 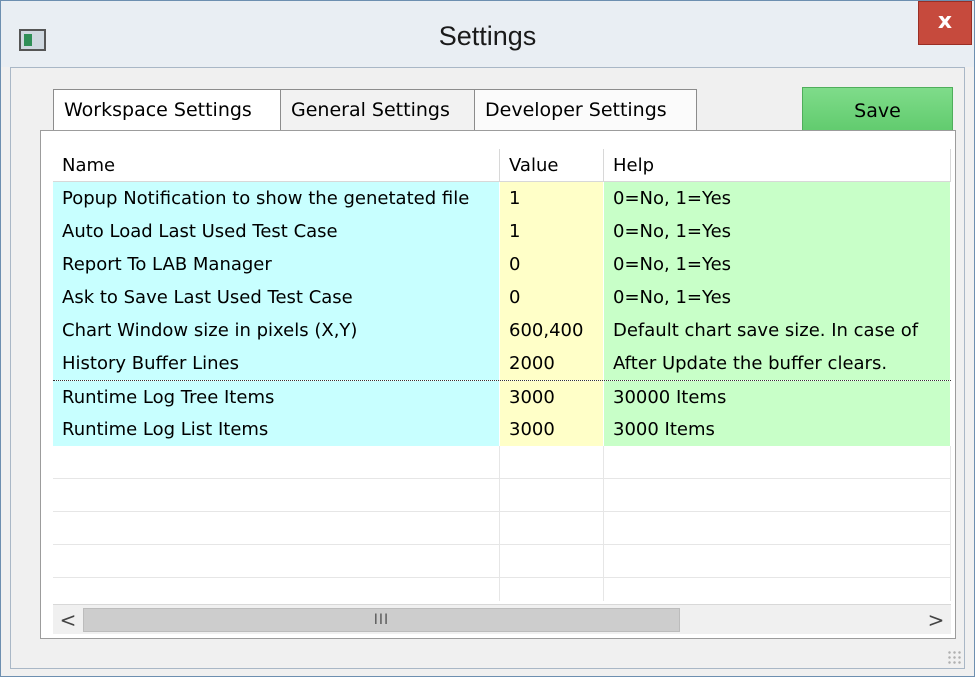 I want to click on scrollbar-thumb: III, so click(x=381, y=620).